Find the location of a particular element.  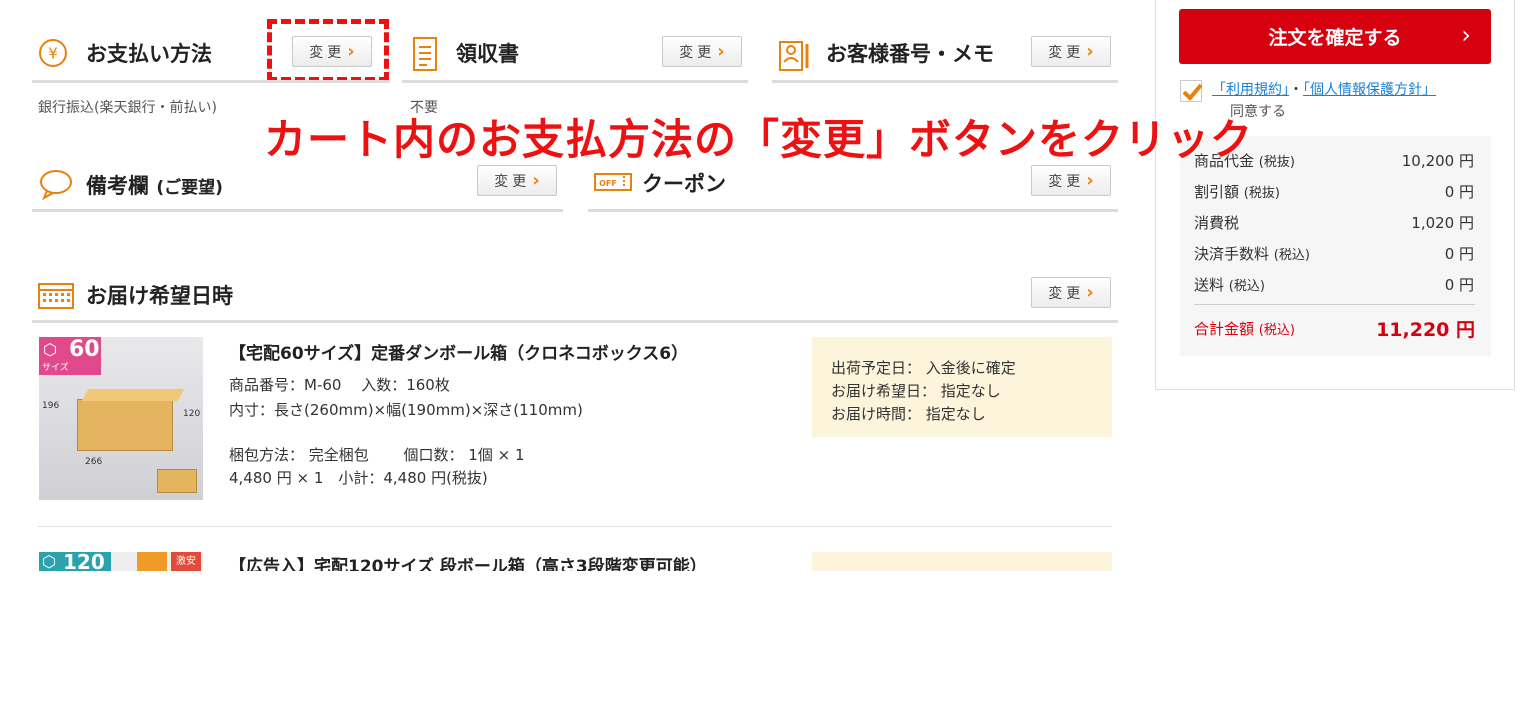

terms-link: 「利用規約」 is located at coordinates (1250, 90).